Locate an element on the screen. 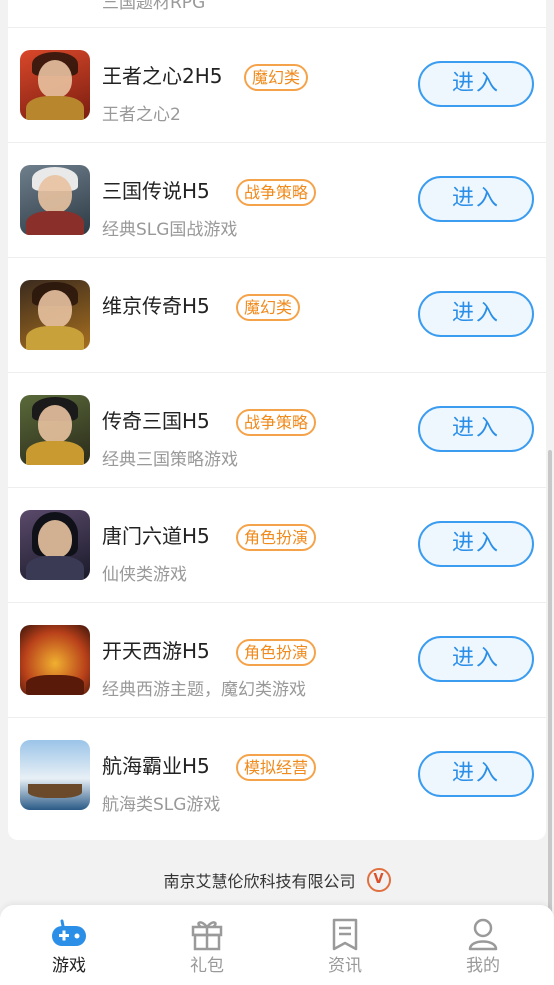 The height and width of the screenshot is (985, 554). tab-games: 游戏 is located at coordinates (69, 945).